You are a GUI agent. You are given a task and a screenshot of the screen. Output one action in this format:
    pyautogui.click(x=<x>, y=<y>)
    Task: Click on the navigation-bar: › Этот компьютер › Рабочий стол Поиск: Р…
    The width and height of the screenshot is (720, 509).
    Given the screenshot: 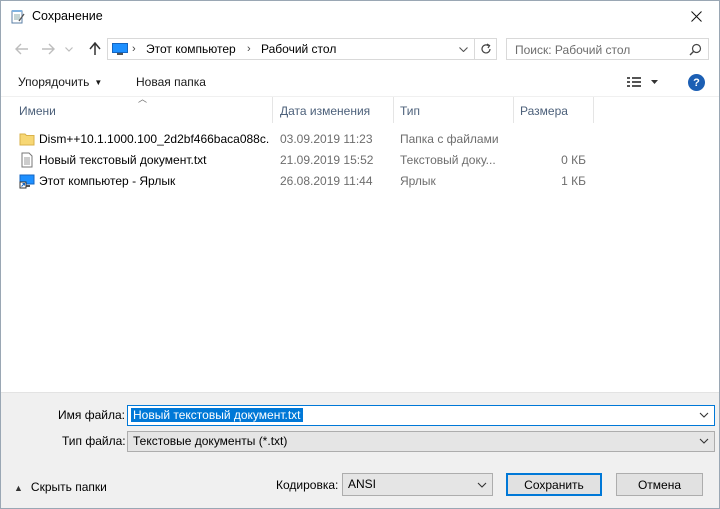 What is the action you would take?
    pyautogui.click(x=360, y=49)
    